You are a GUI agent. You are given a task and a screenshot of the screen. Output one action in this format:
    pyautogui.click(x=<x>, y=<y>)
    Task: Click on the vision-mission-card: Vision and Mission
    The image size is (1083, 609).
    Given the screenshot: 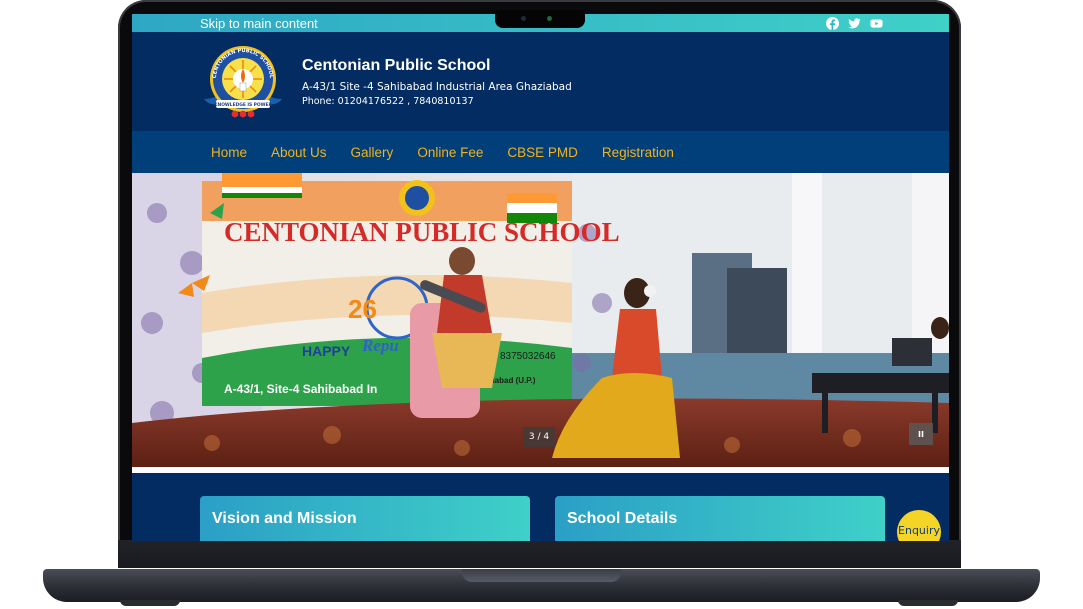 What is the action you would take?
    pyautogui.click(x=365, y=518)
    